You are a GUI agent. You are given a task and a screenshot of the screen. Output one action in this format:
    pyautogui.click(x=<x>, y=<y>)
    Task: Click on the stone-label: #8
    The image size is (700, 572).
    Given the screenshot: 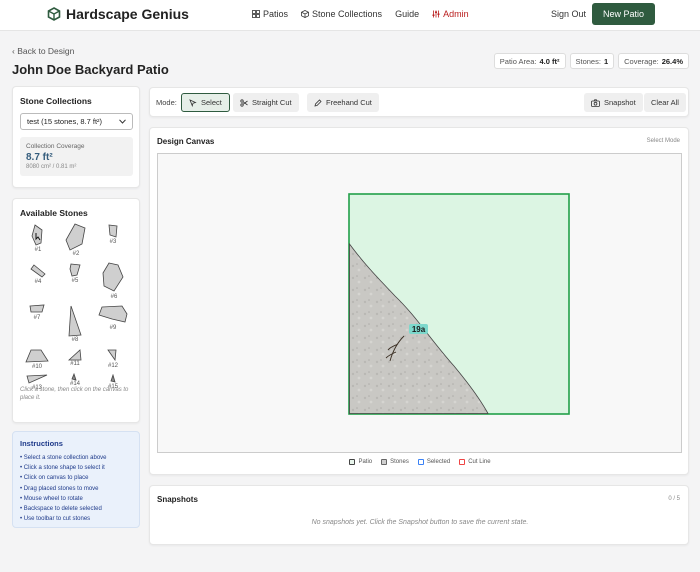 What is the action you would take?
    pyautogui.click(x=75, y=340)
    